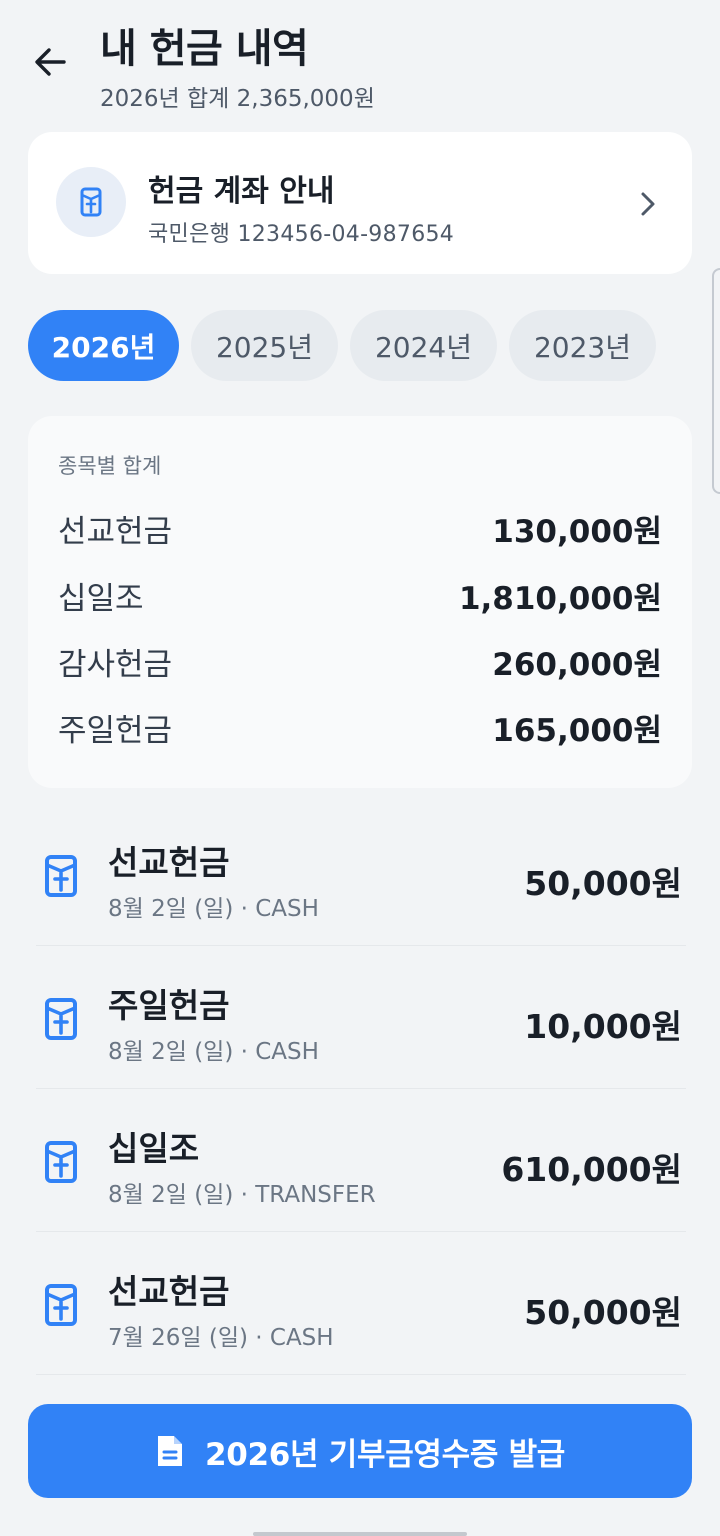  Describe the element at coordinates (301, 234) in the screenshot. I see `account-detail: 국민은행 123456-04-987654` at that location.